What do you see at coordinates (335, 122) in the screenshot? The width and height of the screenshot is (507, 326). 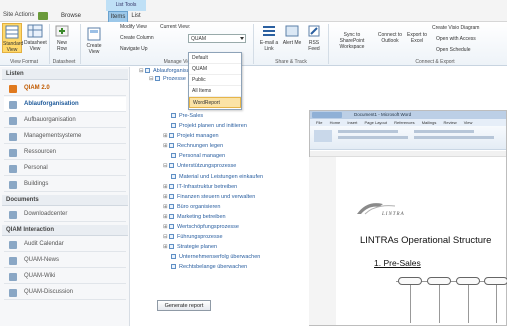 I see `word-tab-home: Home` at bounding box center [335, 122].